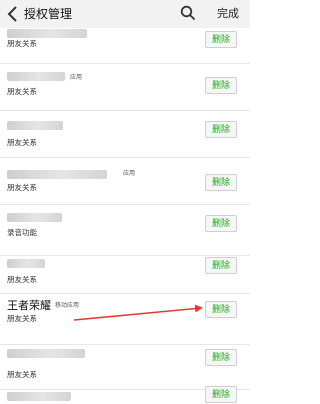 Image resolution: width=320 pixels, height=404 pixels. Describe the element at coordinates (125, 394) in the screenshot. I see `list-item: 删除` at that location.